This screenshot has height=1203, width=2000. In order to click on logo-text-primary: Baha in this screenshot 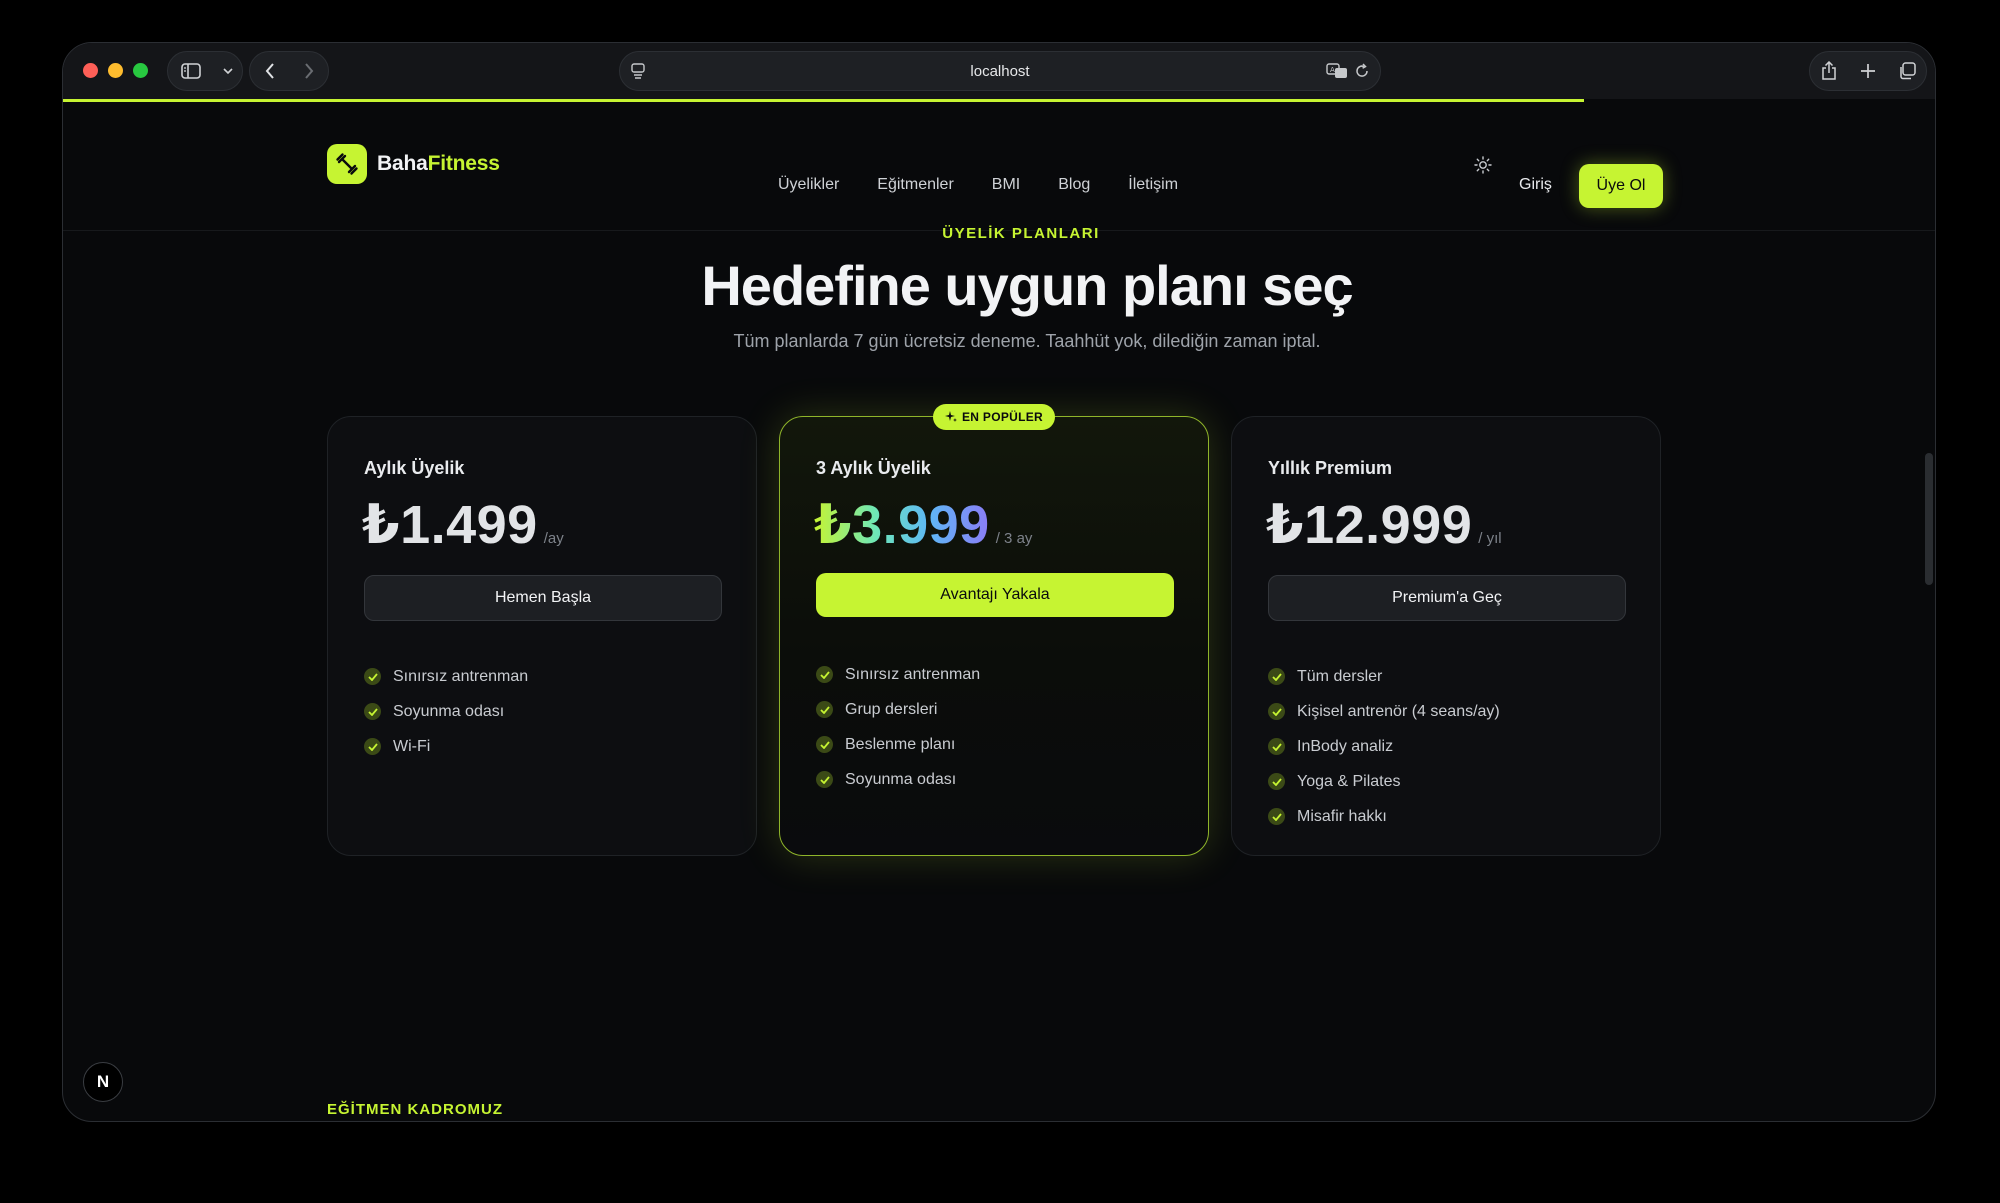, I will do `click(402, 163)`.